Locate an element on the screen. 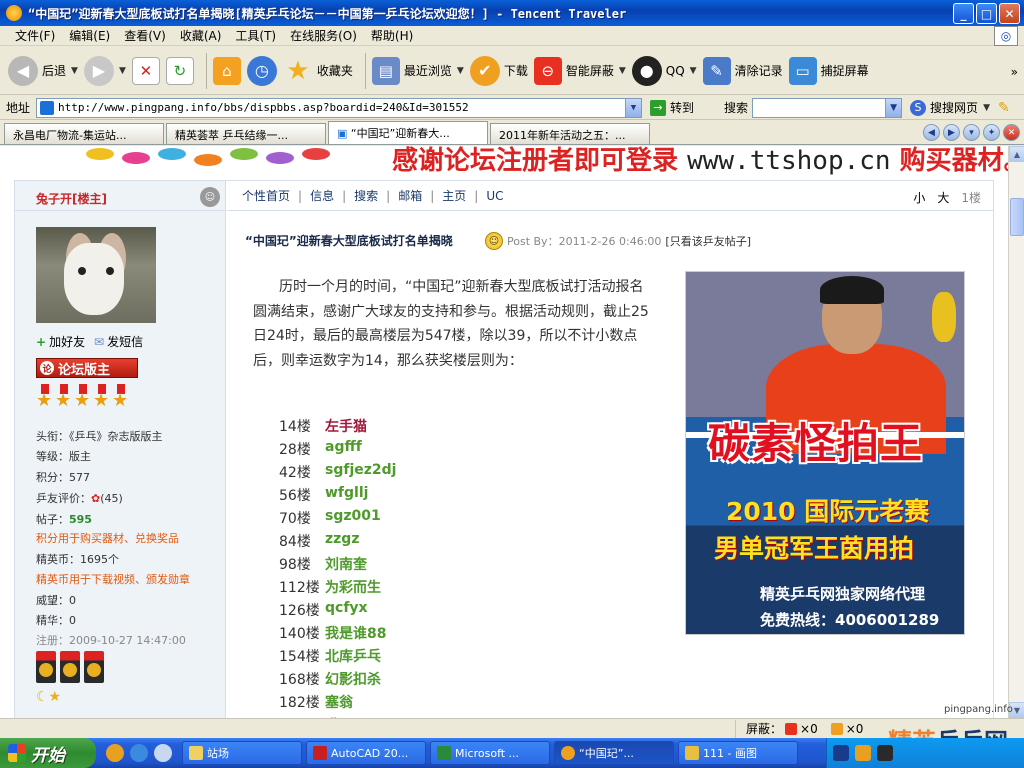  winner-name: agfff is located at coordinates (343, 449).